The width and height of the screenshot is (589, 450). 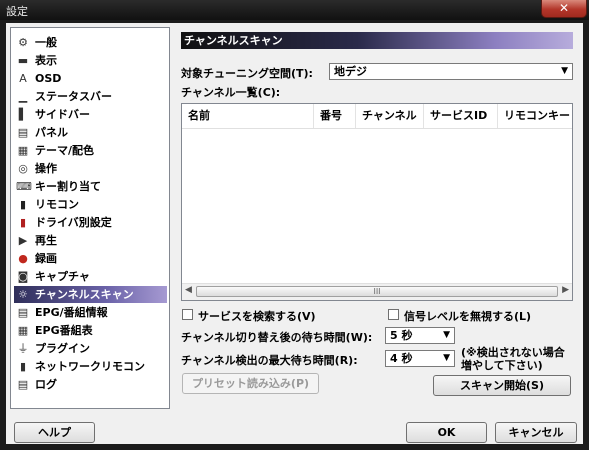 What do you see at coordinates (23, 276) in the screenshot?
I see `camera-icon: ◙` at bounding box center [23, 276].